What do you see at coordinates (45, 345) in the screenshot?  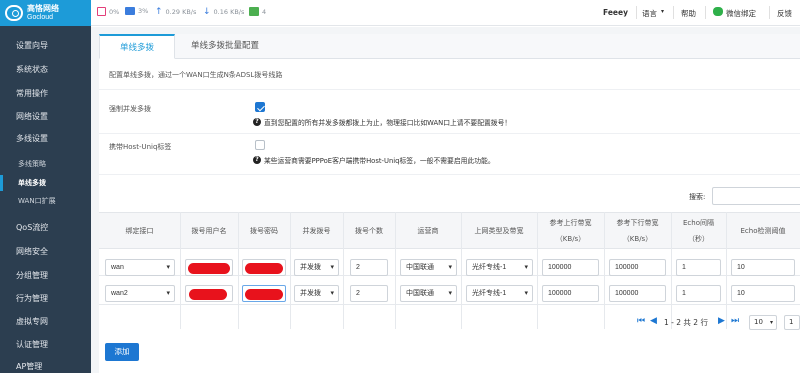 I see `sidebar-item-auth-management: 认证管理` at bounding box center [45, 345].